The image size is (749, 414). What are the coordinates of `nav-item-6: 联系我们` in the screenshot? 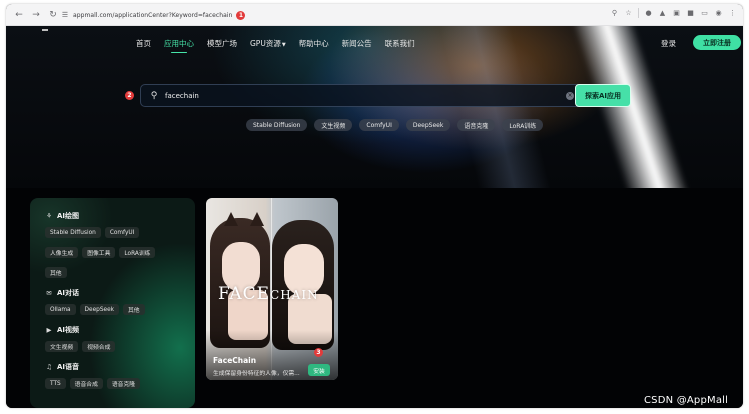 It's located at (400, 43).